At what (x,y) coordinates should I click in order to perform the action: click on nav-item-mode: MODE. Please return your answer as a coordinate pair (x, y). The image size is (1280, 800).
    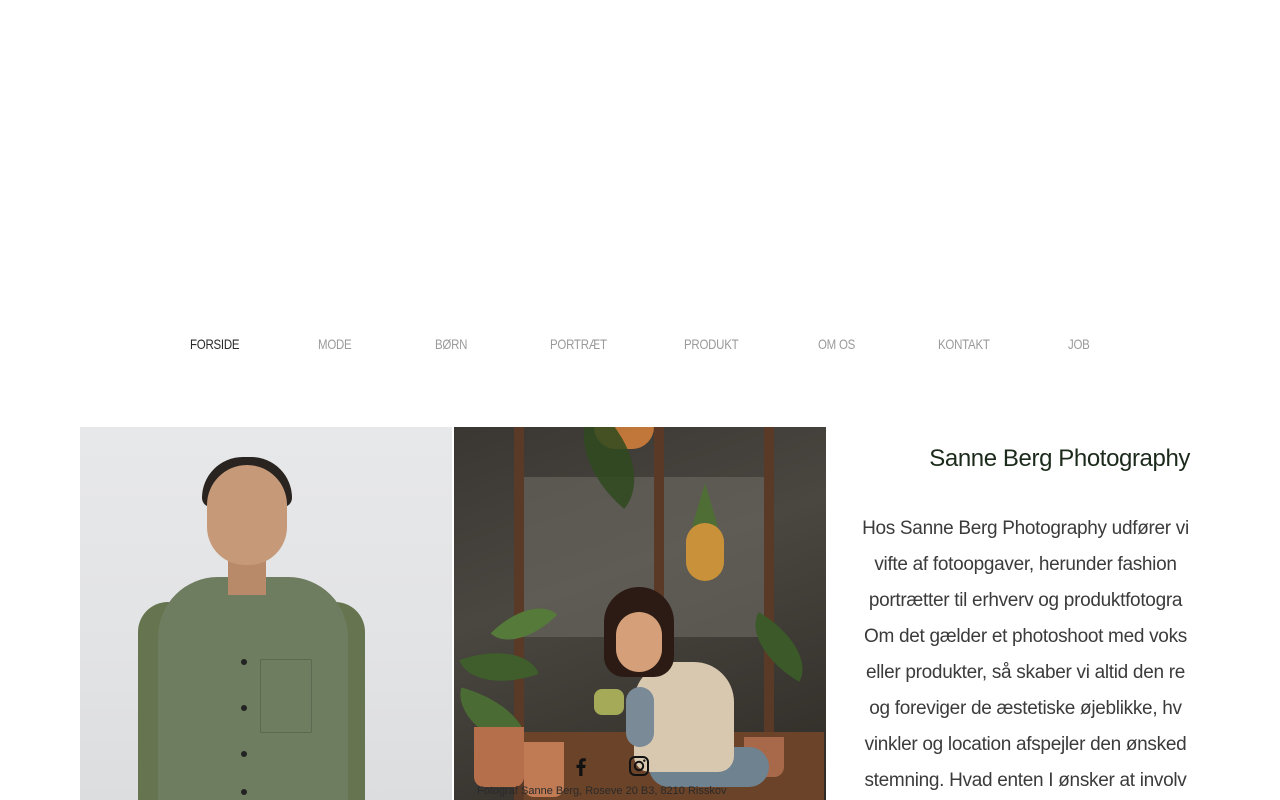
    Looking at the image, I should click on (335, 344).